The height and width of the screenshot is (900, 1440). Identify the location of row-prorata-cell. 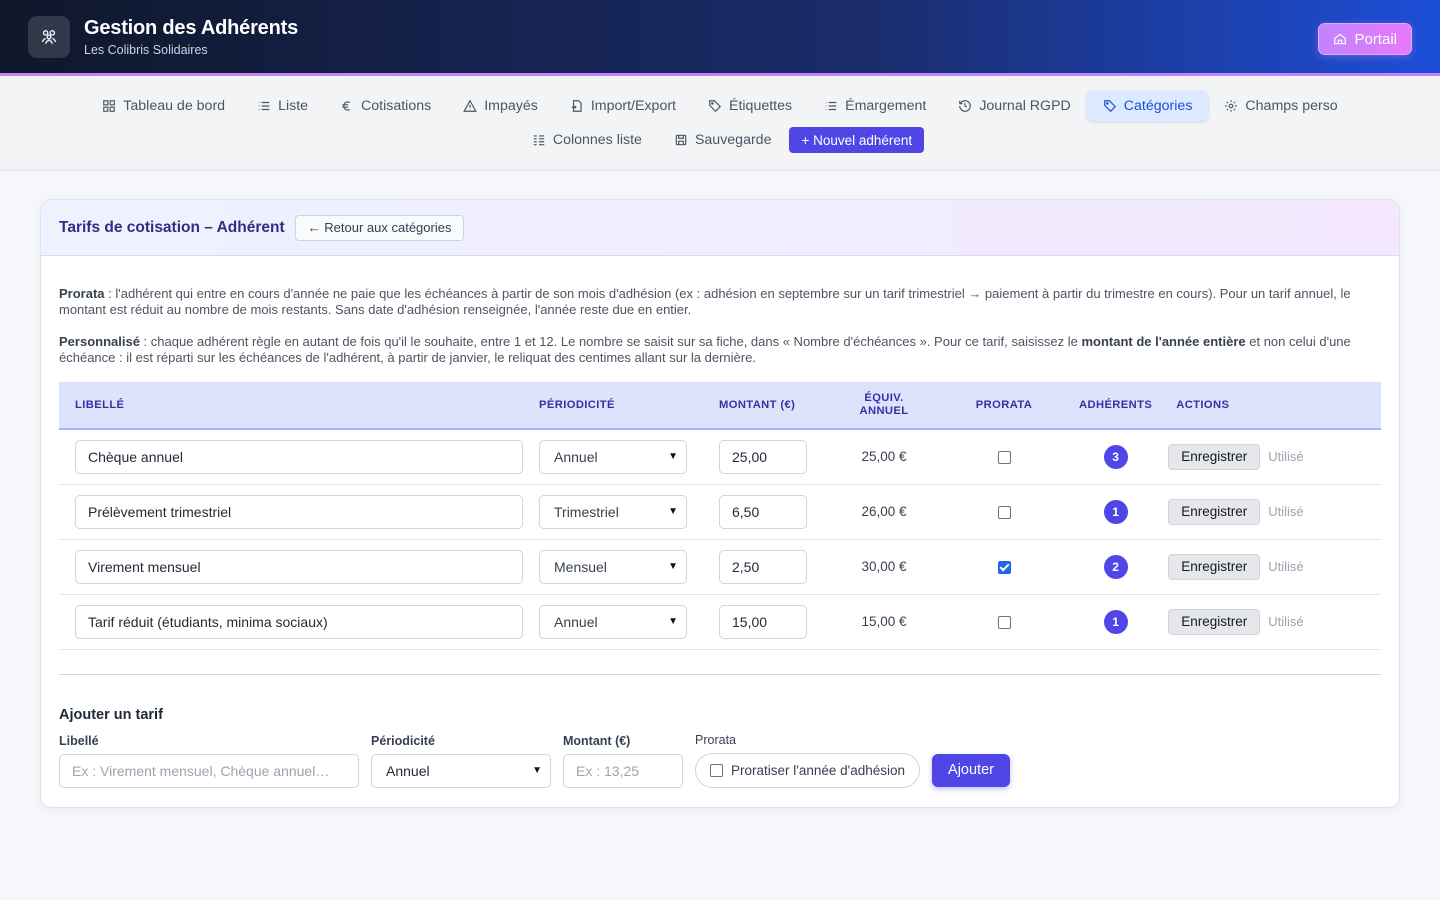
(1004, 457).